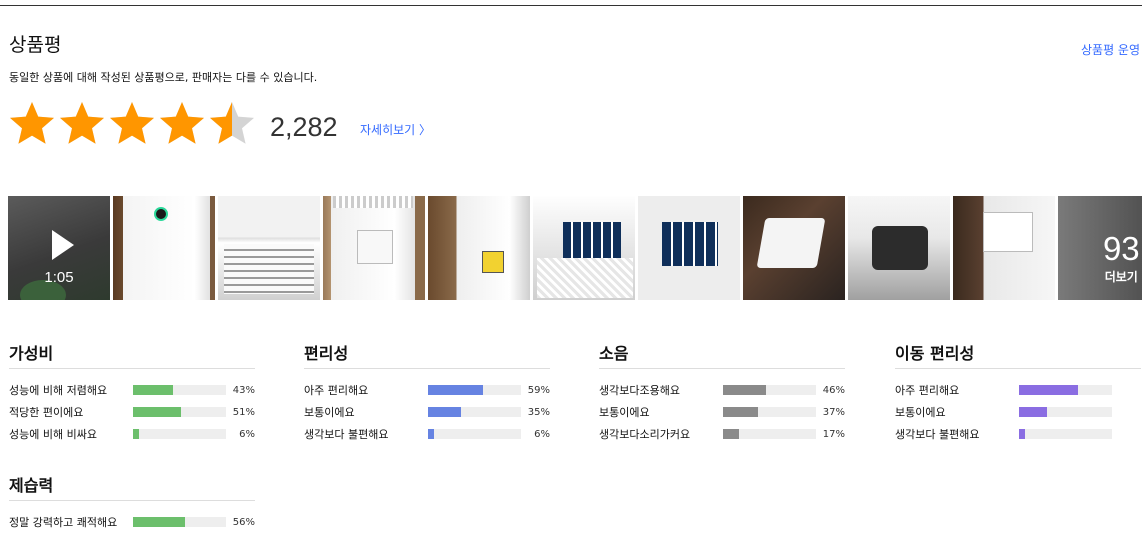 The height and width of the screenshot is (533, 1142). I want to click on survey-section: 가성비성능에 비해 저렴해요 43% 적당한 편이에요 51% 성능에 비해 비싸요 6%, so click(132, 392).